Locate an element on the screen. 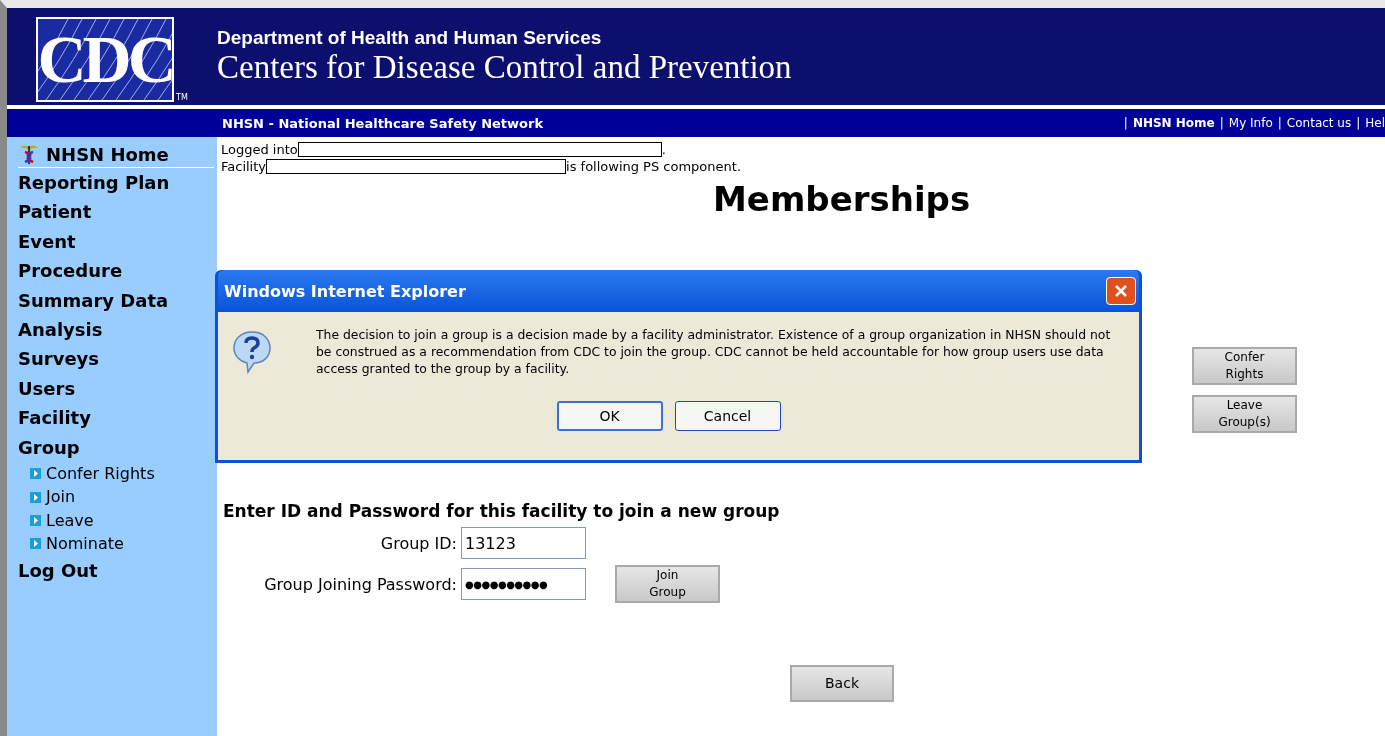 Image resolution: width=1385 pixels, height=736 pixels. group-id-field: 13123 is located at coordinates (523, 543).